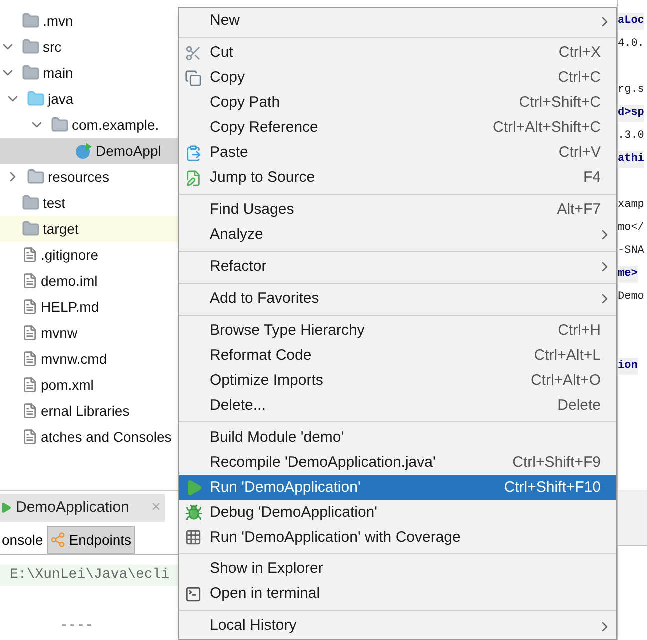 The image size is (647, 640). I want to click on edit-icon, so click(193, 178).